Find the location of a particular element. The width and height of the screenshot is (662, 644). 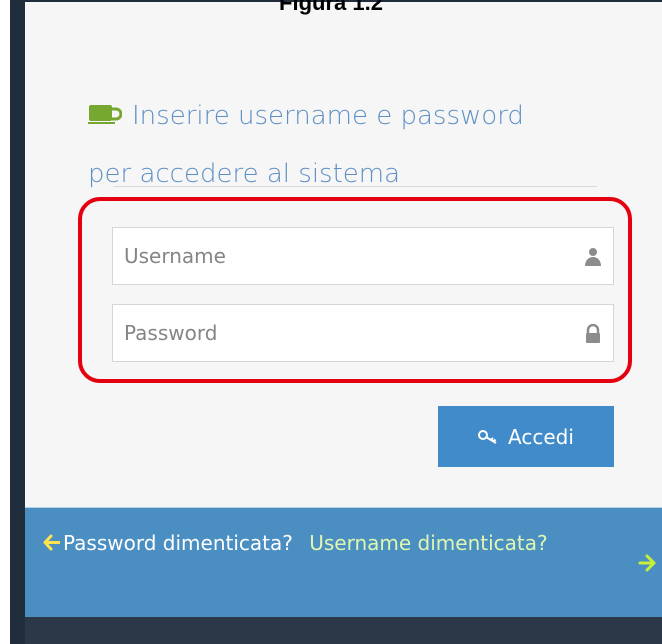

figure-caption: Figura 1.2 is located at coordinates (331, 7).